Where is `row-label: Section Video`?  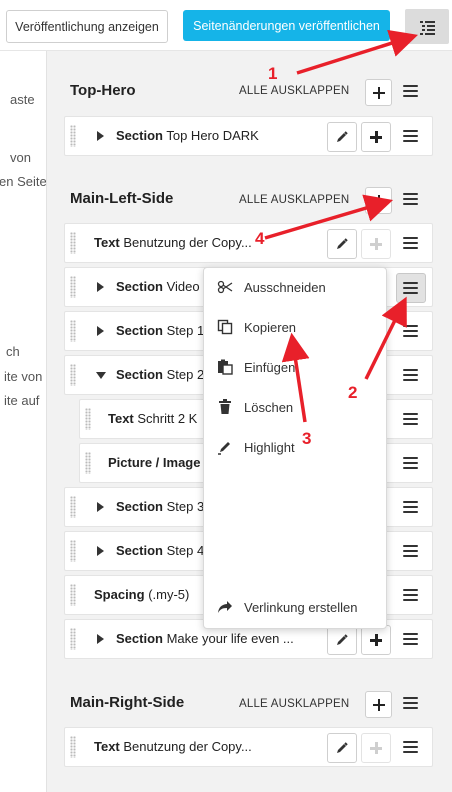 row-label: Section Video is located at coordinates (158, 286).